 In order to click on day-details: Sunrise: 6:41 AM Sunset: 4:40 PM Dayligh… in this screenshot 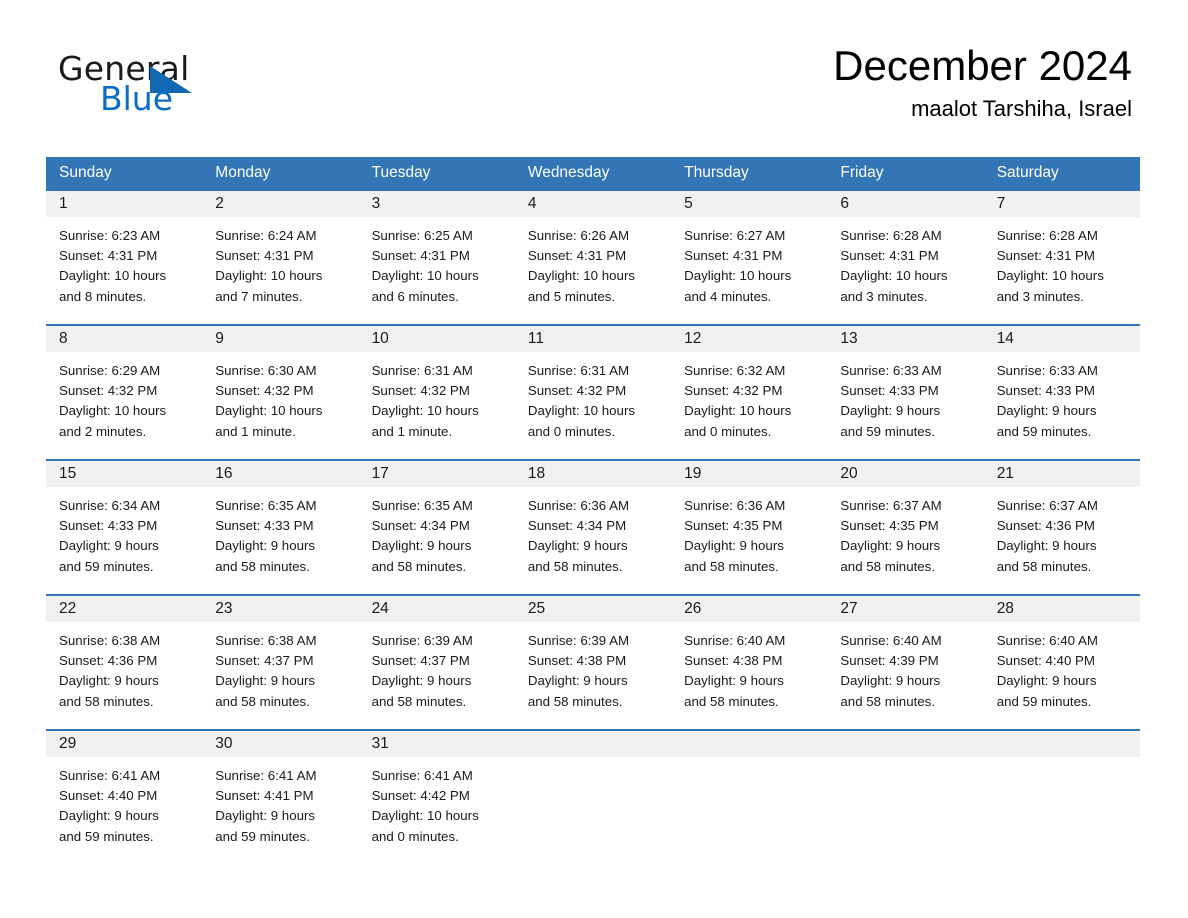, I will do `click(124, 802)`.